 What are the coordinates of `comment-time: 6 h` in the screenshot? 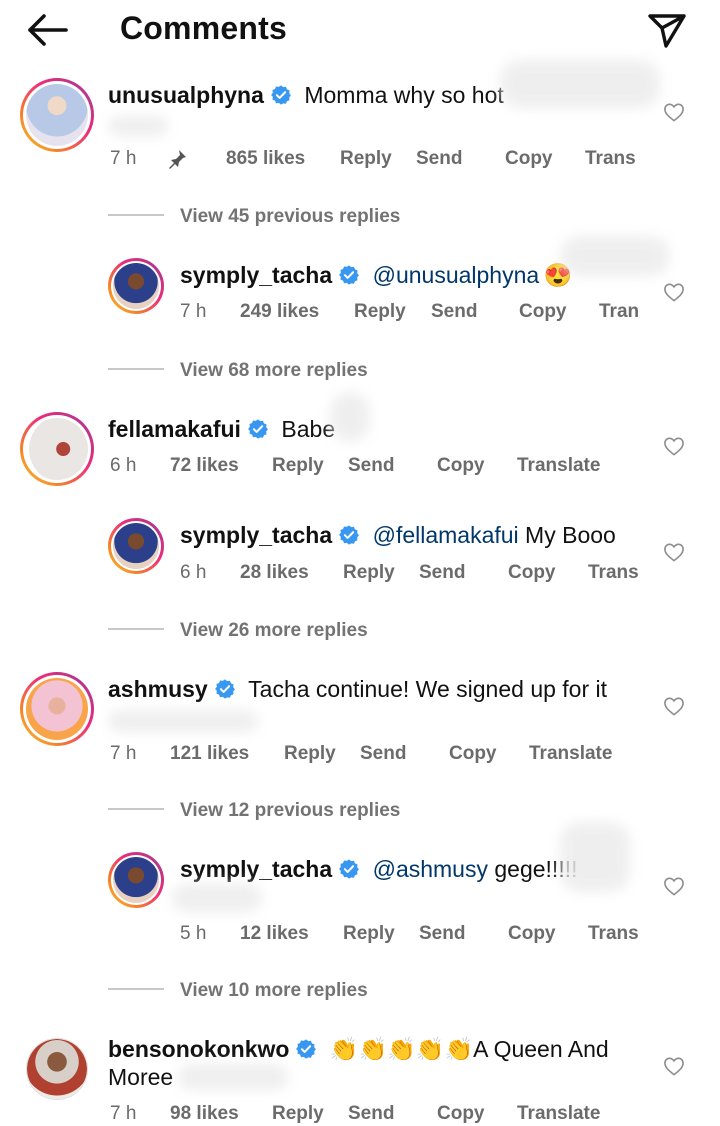 It's located at (193, 572).